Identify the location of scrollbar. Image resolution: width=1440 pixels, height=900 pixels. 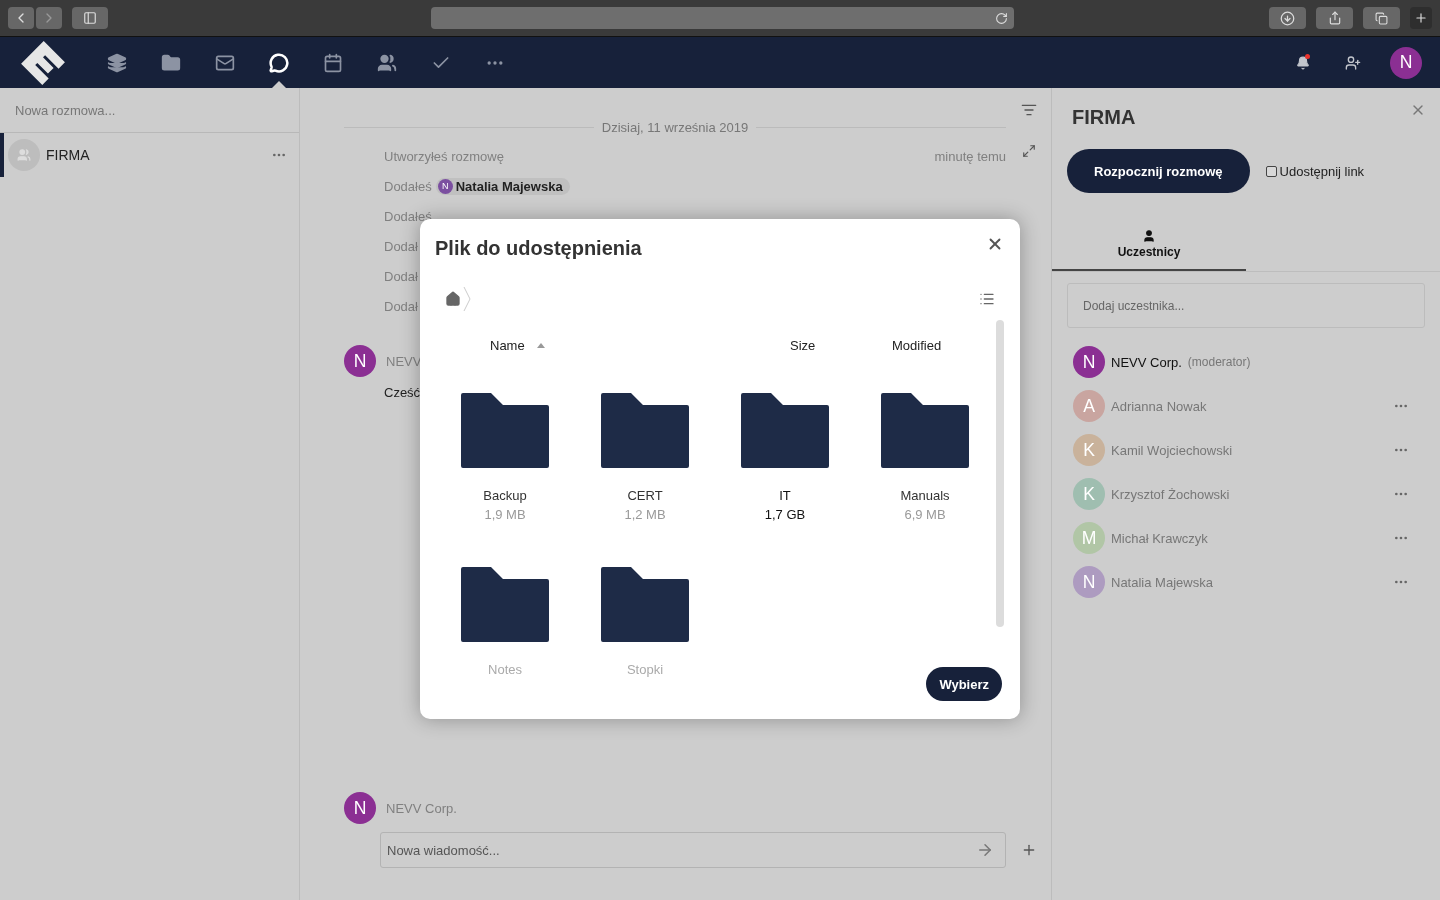
(1000, 473).